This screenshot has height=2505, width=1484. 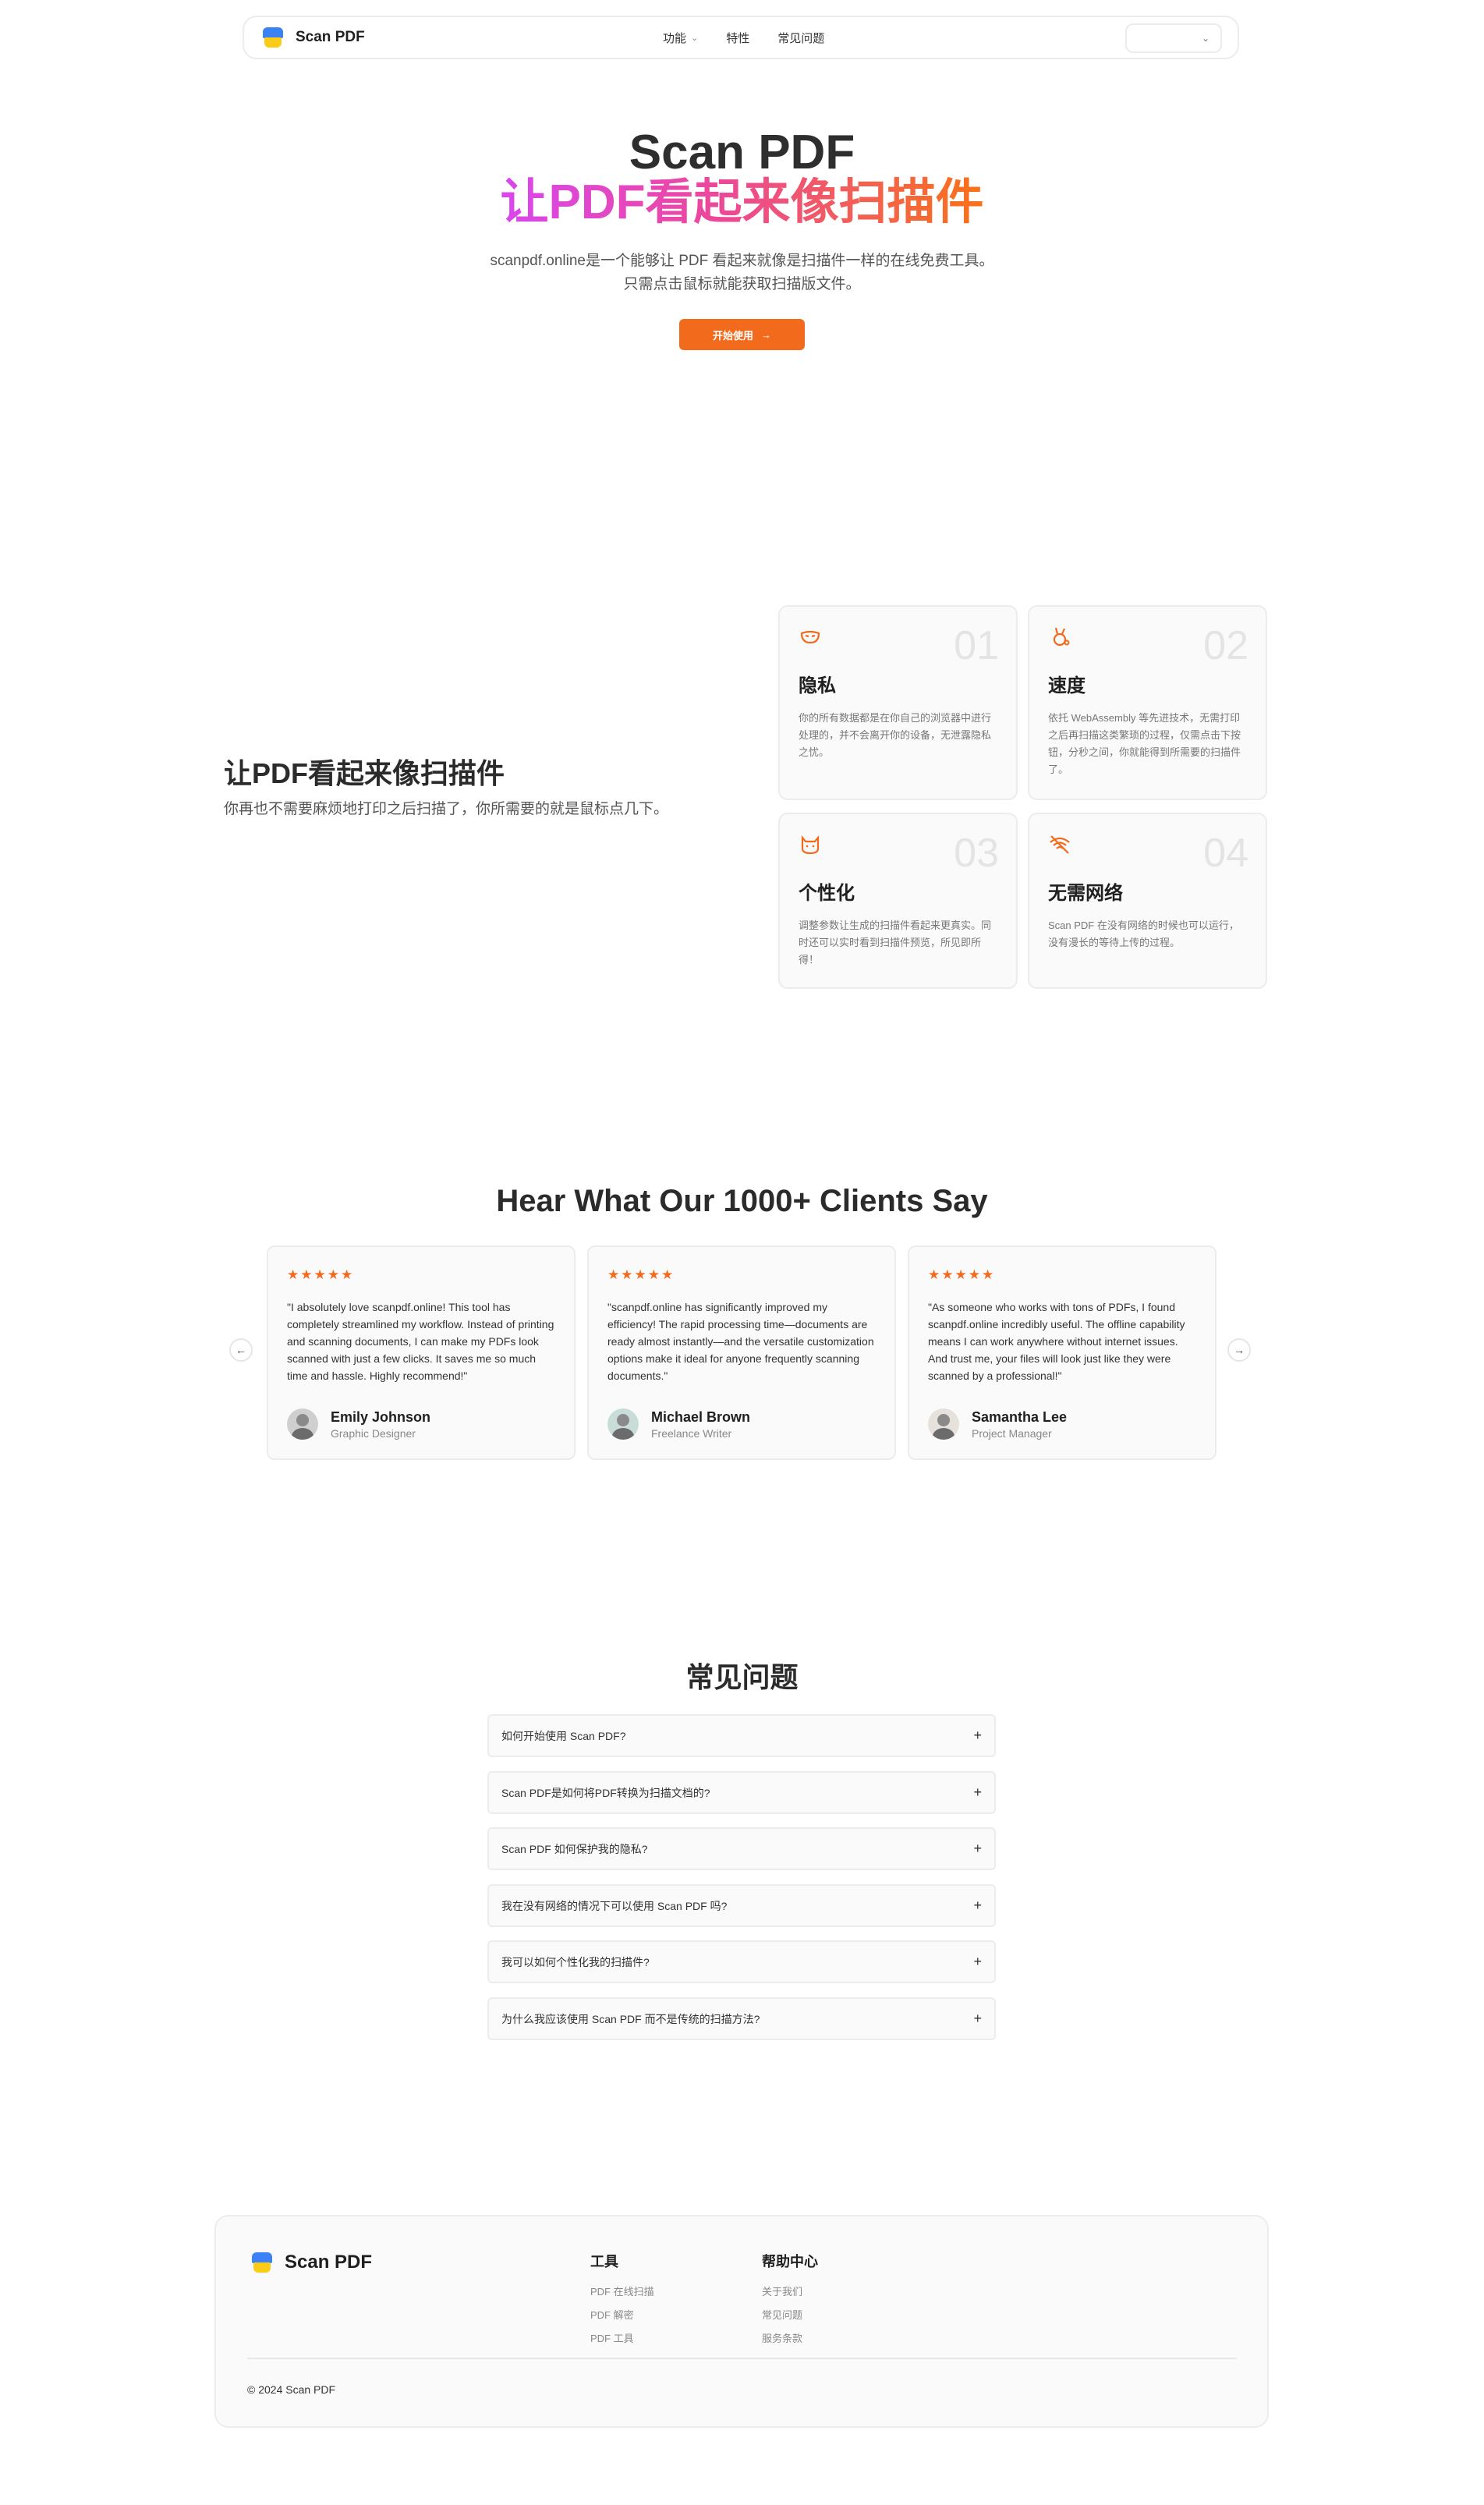 I want to click on faq-question: 我可以如何个性化我的扫描件?, so click(x=575, y=1961).